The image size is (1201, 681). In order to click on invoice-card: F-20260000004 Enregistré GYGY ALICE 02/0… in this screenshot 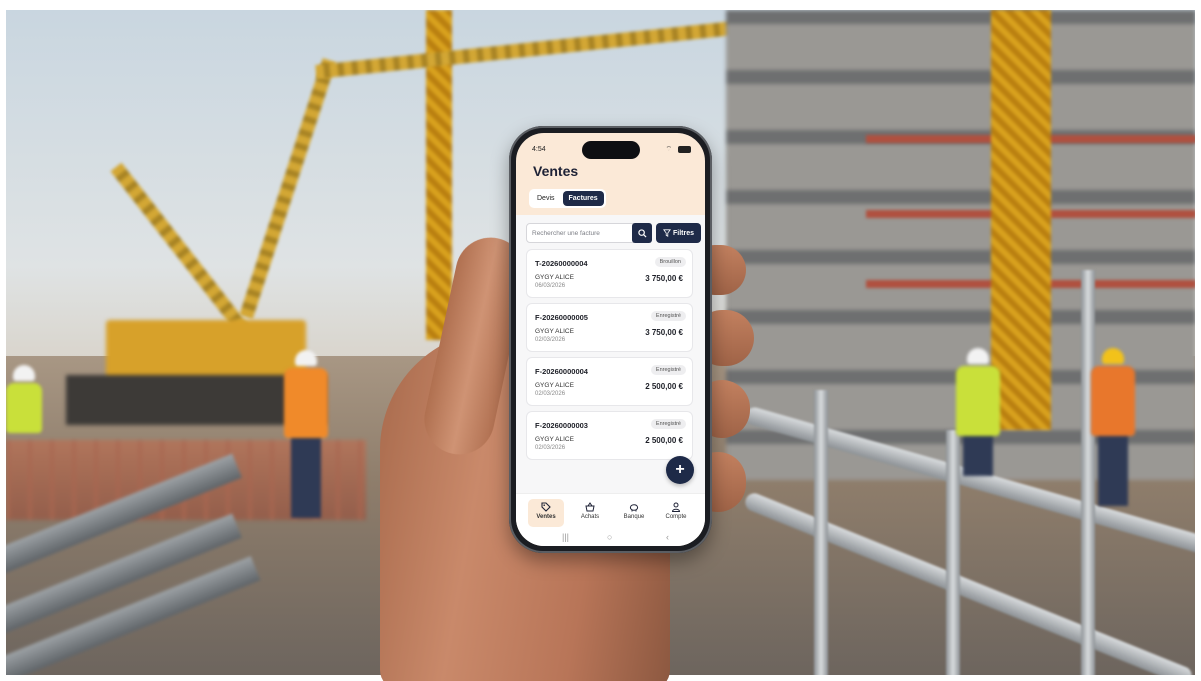, I will do `click(609, 381)`.